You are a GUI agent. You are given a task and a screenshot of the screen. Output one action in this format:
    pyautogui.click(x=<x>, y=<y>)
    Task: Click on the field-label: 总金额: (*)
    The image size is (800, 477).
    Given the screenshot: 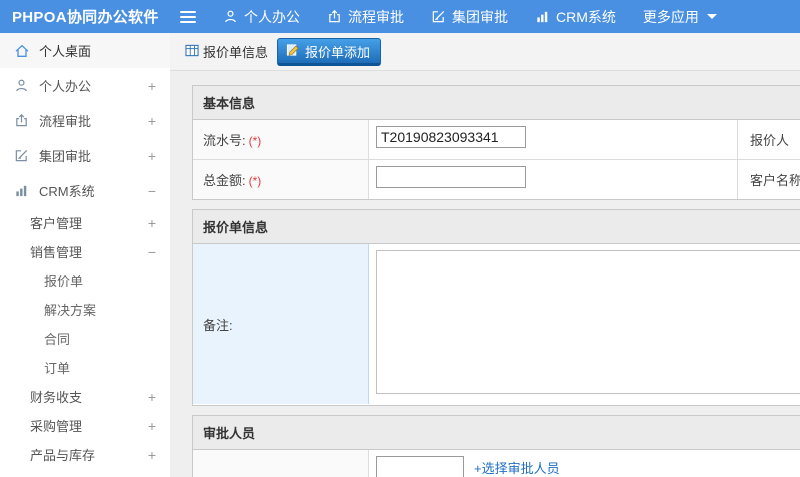 What is the action you would take?
    pyautogui.click(x=281, y=179)
    